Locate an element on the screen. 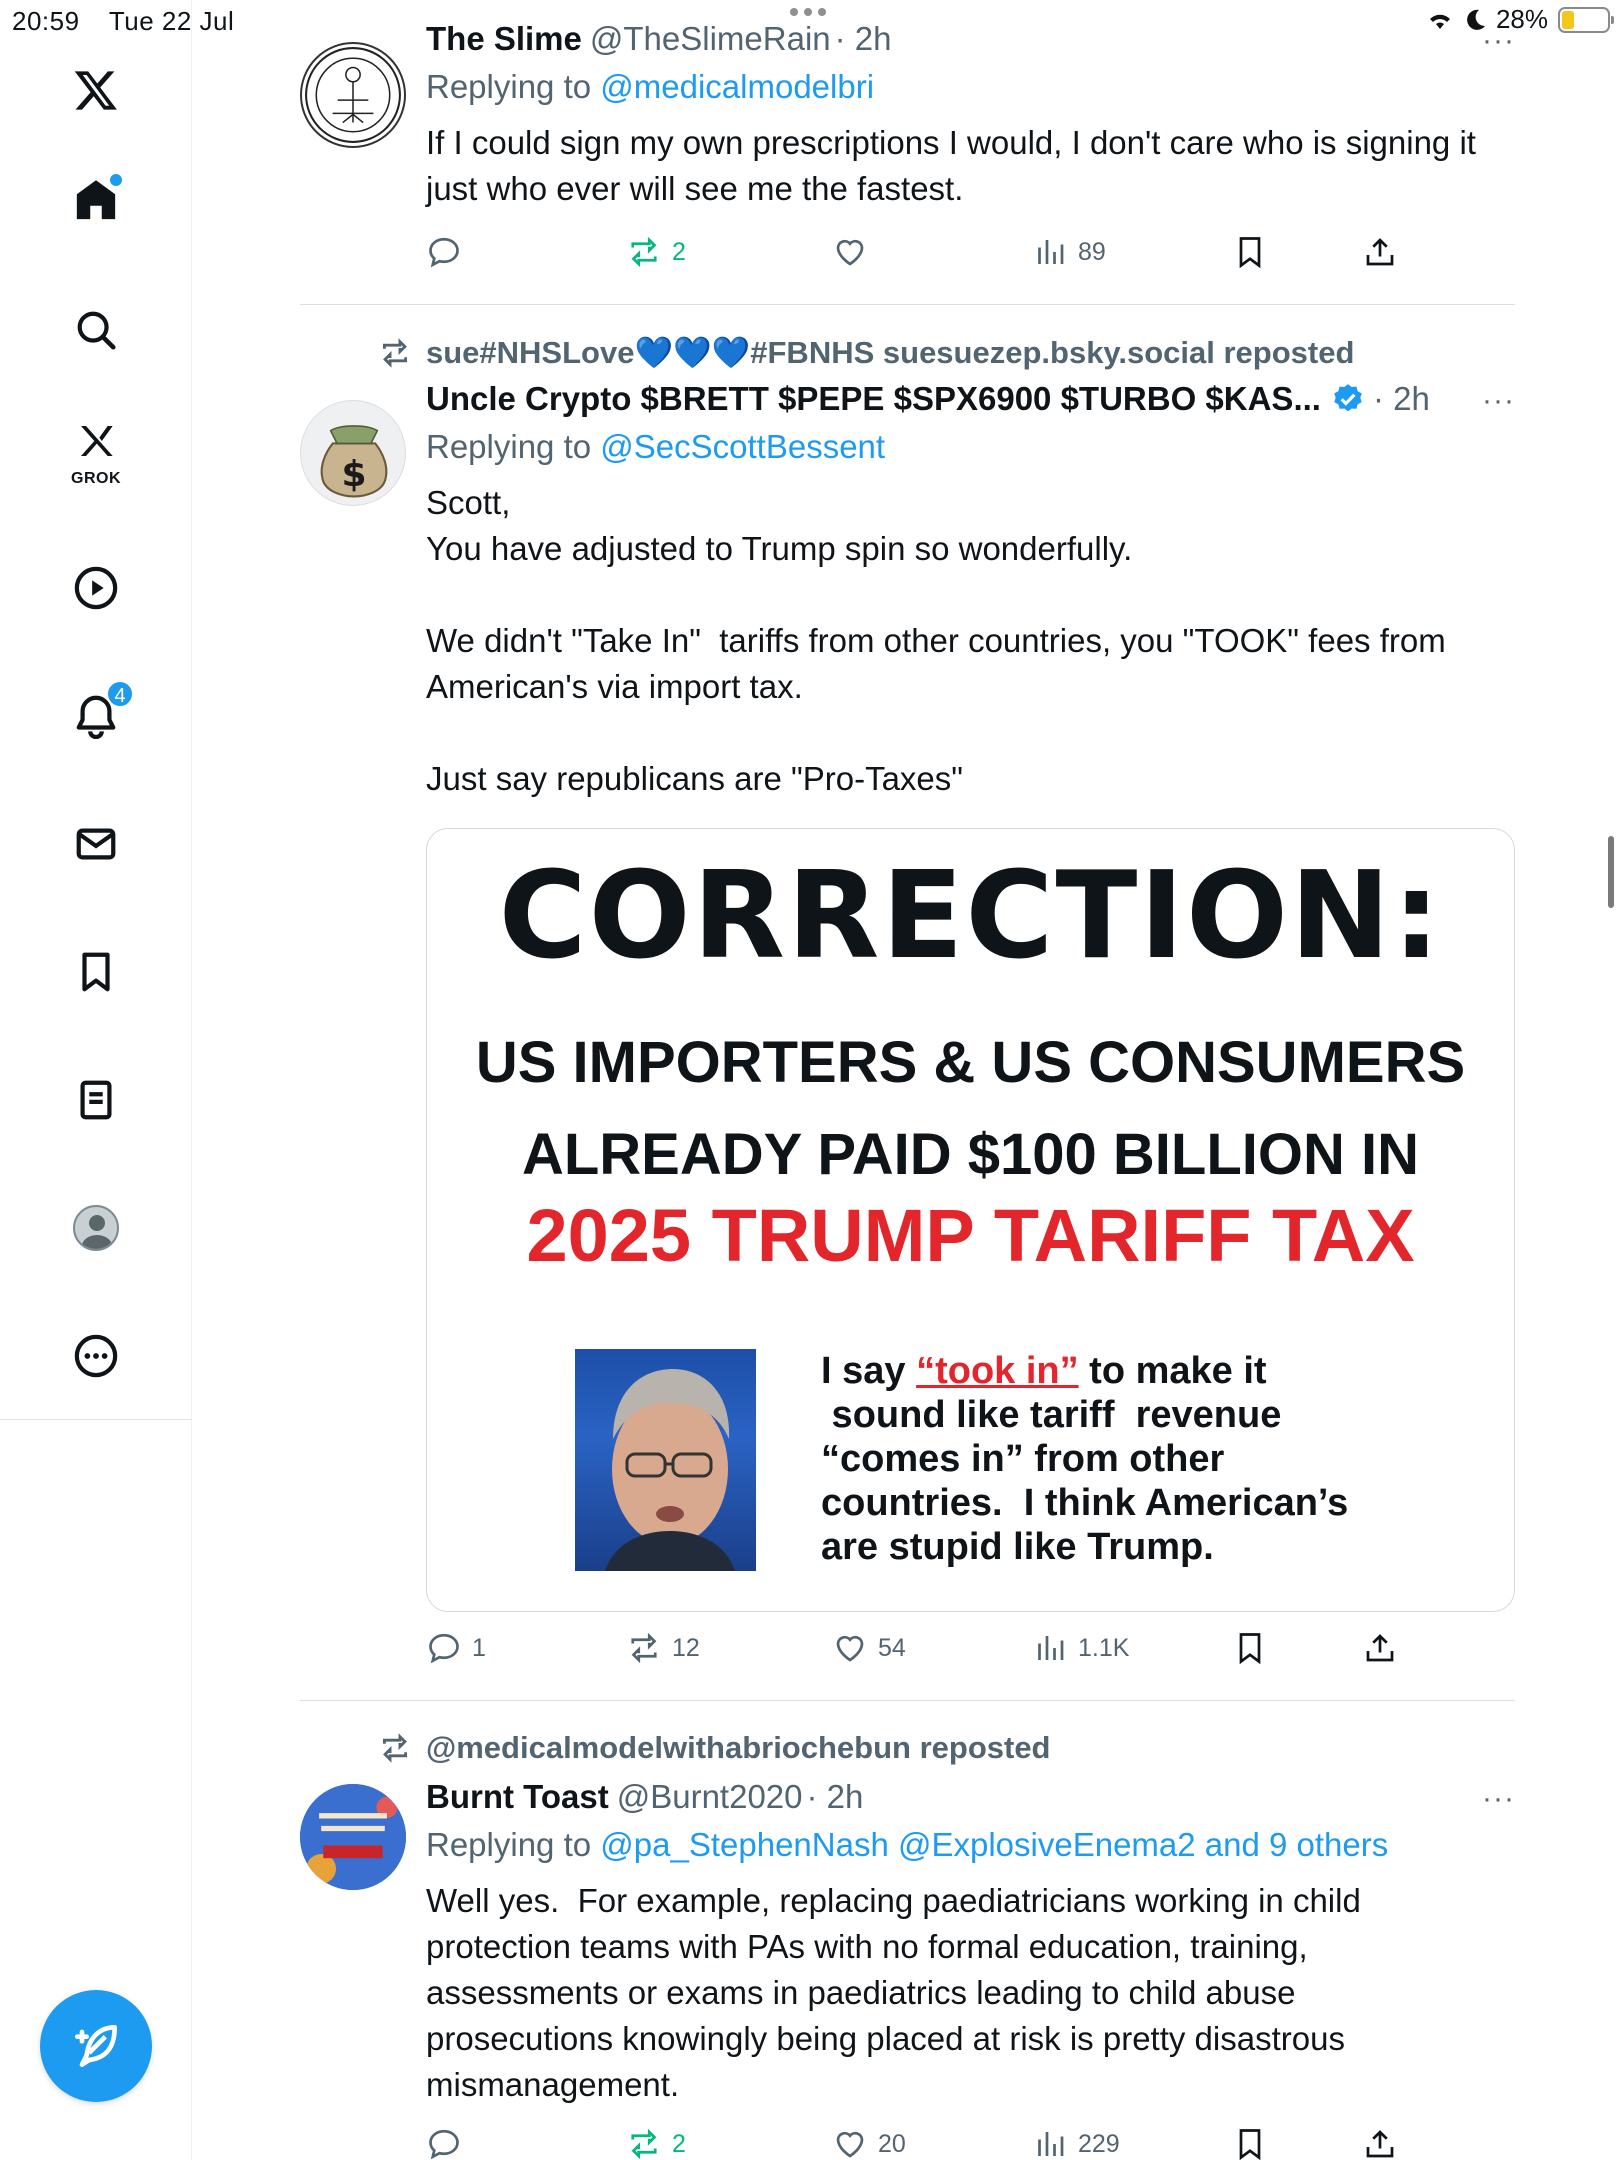 This screenshot has width=1620, height=2160. lists-document-icon is located at coordinates (96, 1100).